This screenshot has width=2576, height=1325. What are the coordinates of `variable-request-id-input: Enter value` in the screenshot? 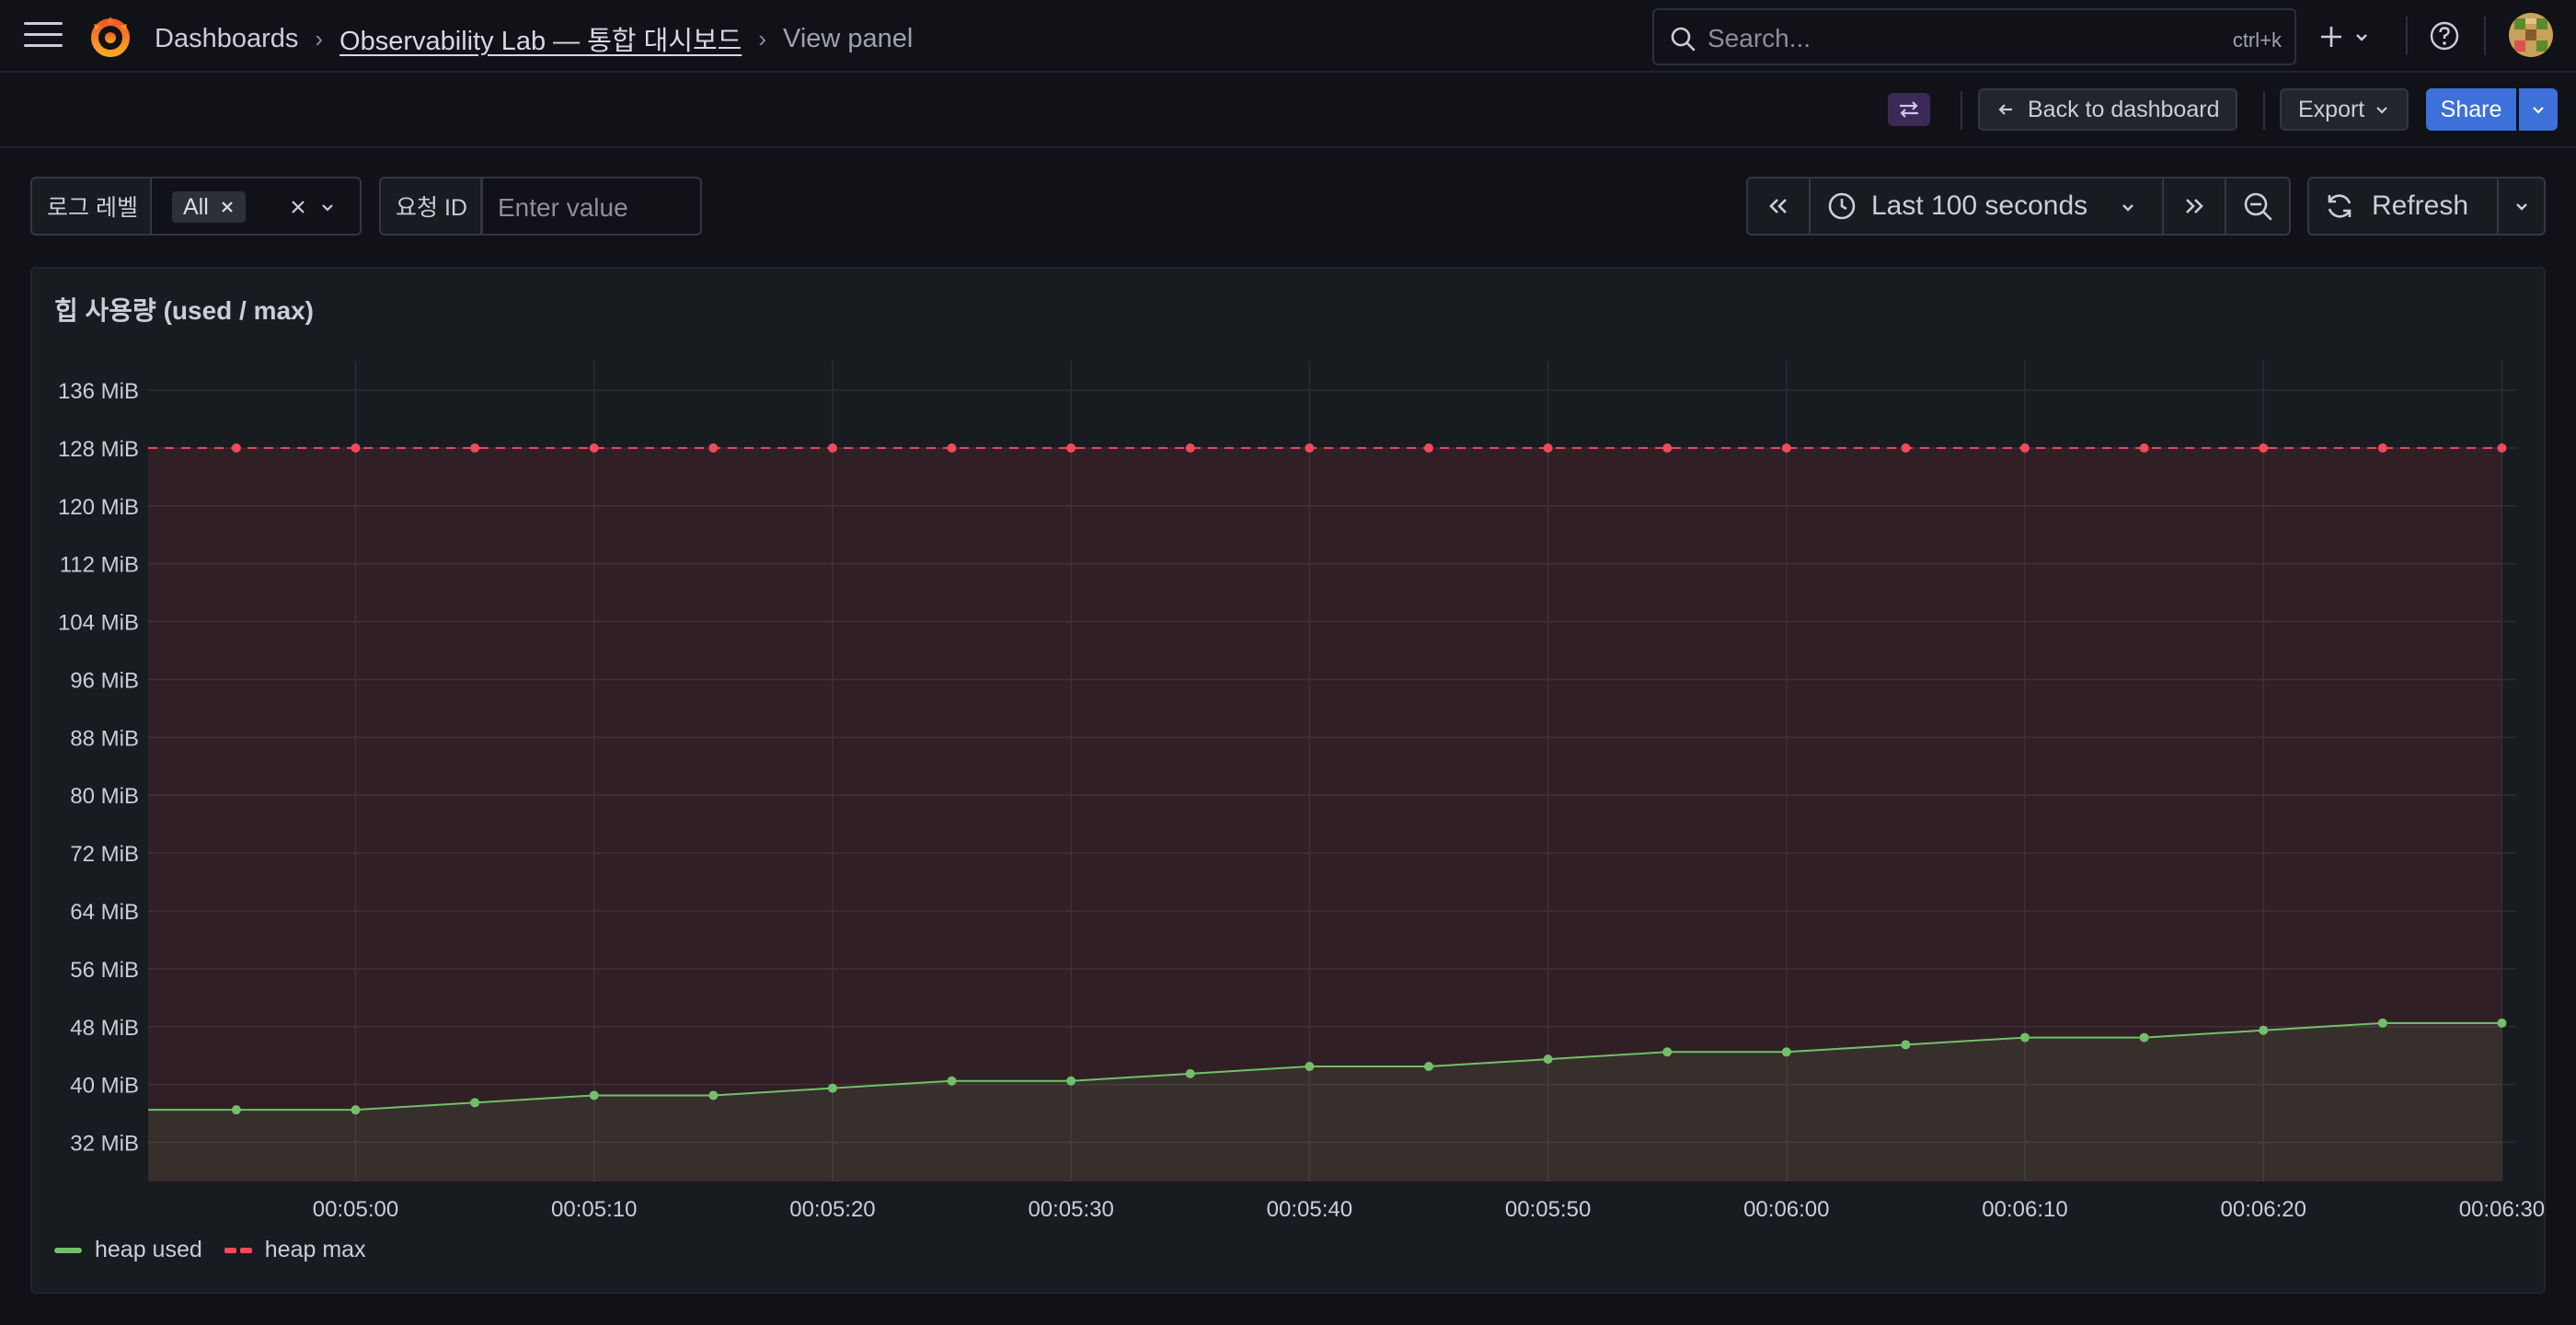 It's located at (591, 206).